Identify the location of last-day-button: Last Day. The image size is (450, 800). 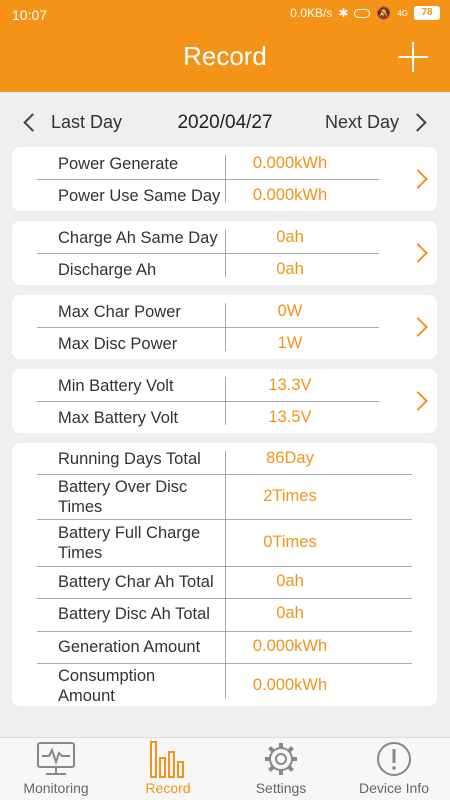
(72, 122).